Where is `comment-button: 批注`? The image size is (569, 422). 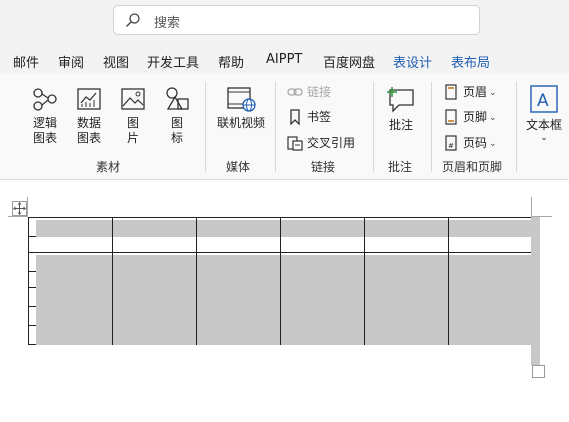
comment-button: 批注 is located at coordinates (401, 109).